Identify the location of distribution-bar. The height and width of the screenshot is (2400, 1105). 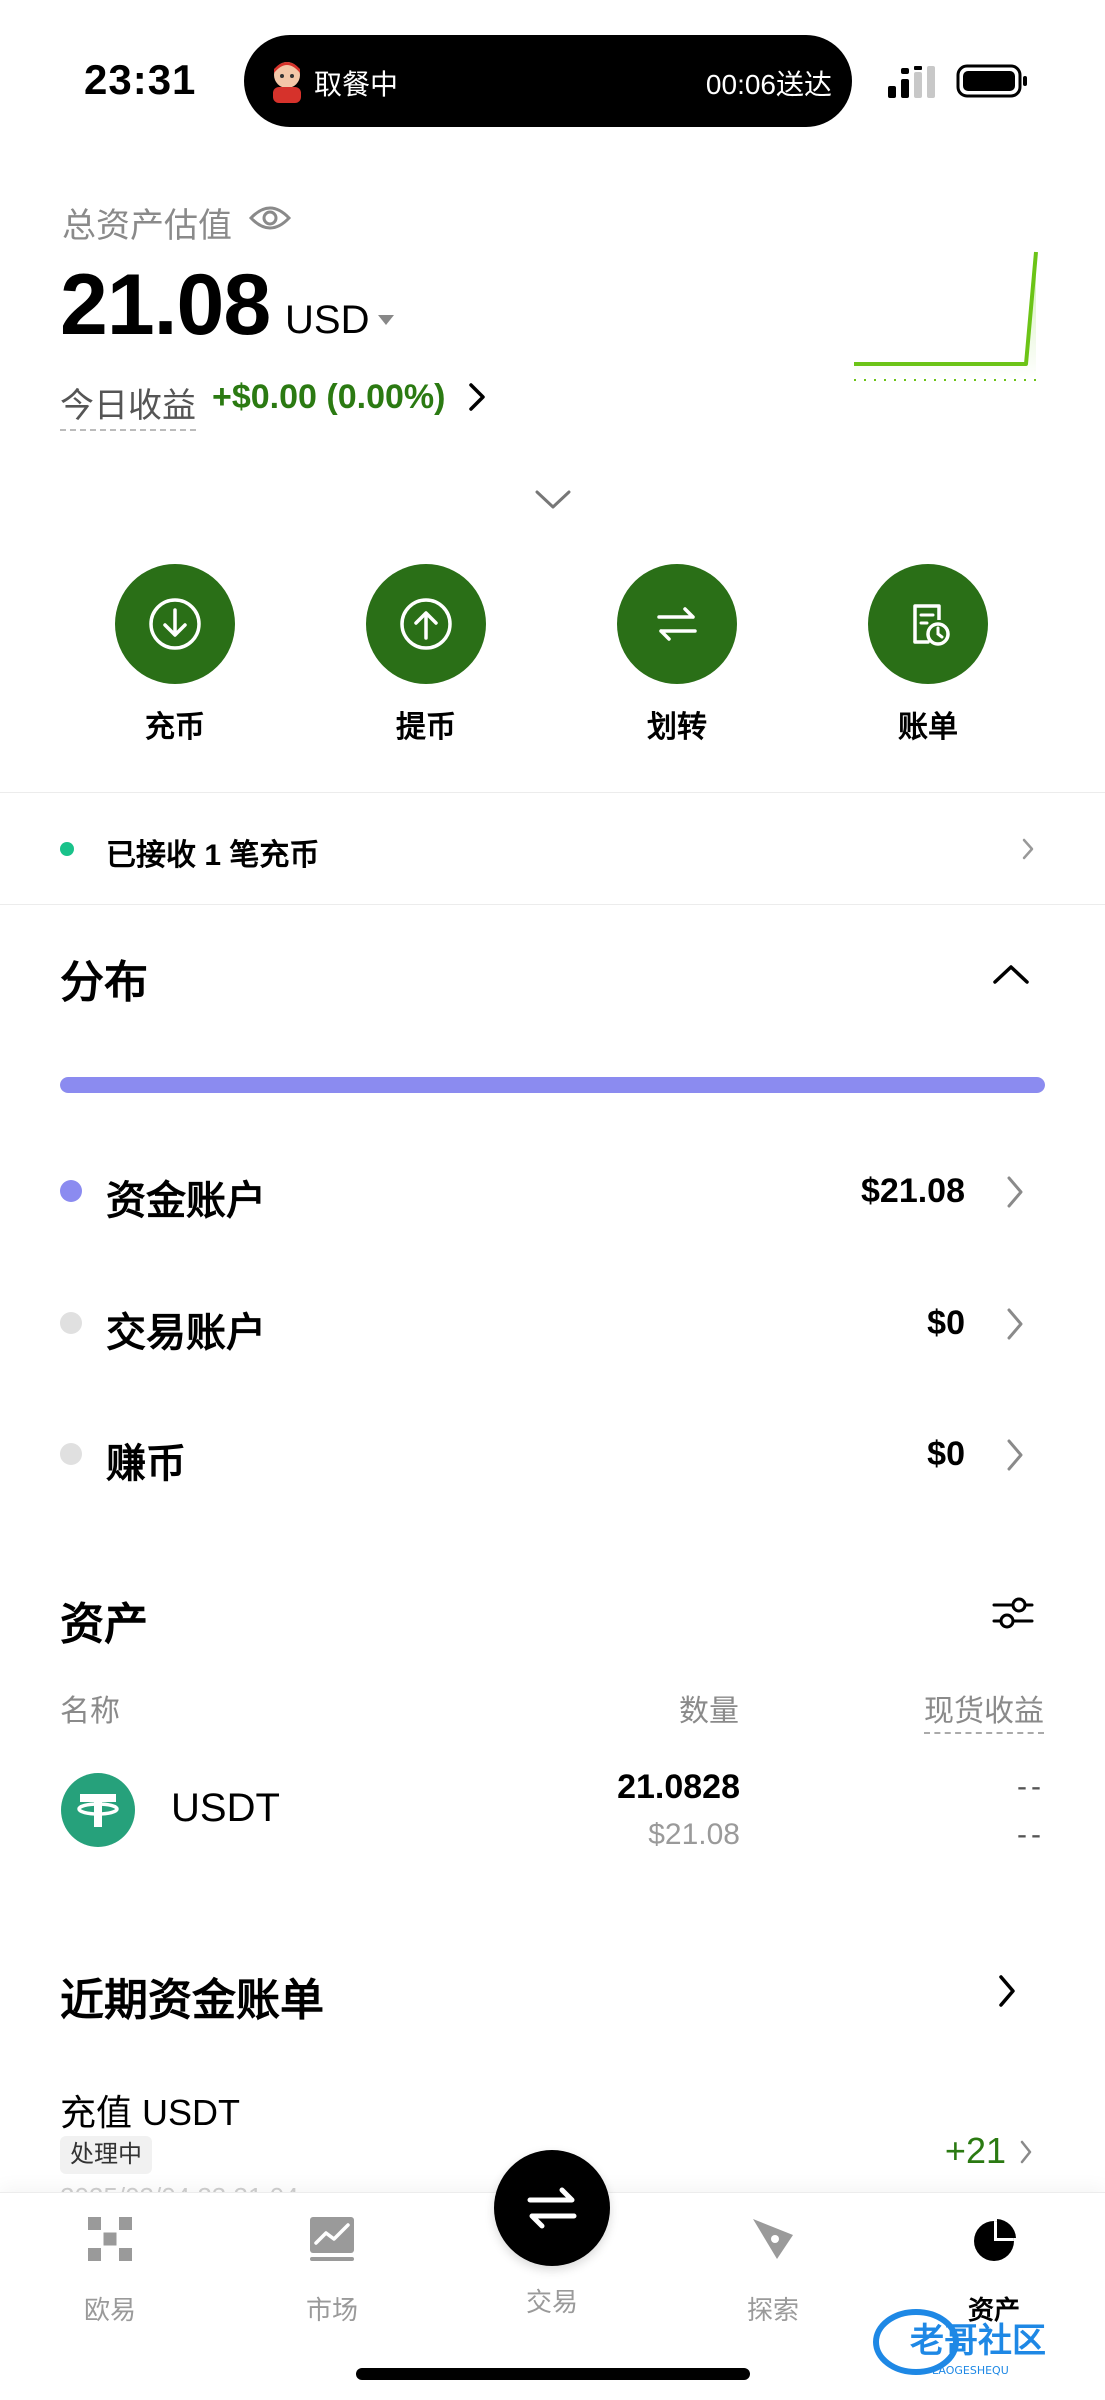
(552, 1085).